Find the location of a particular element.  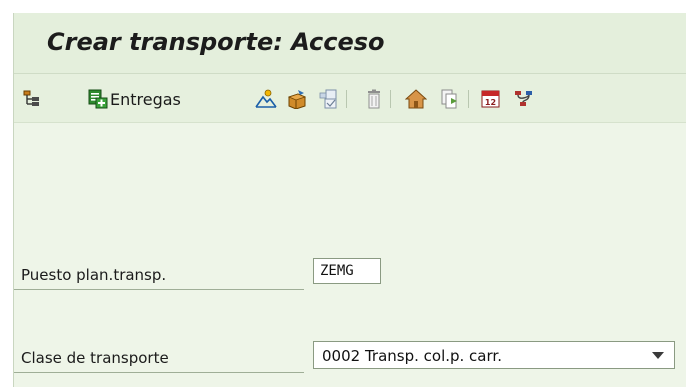

entregas-label: Entregas is located at coordinates (145, 99).